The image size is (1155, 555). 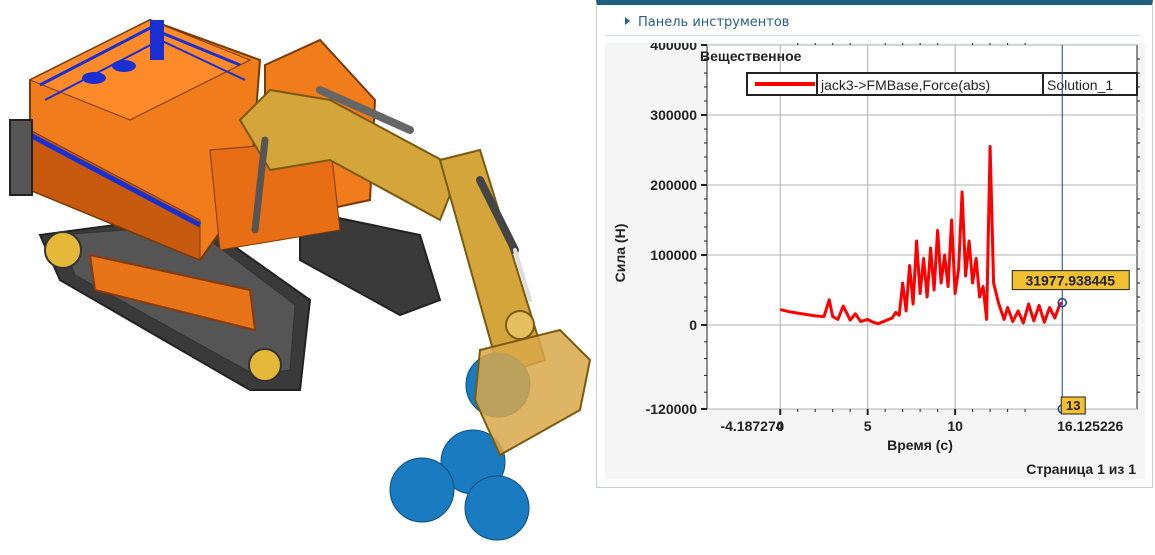 What do you see at coordinates (751, 426) in the screenshot?
I see `x-min-label: -4.187274` at bounding box center [751, 426].